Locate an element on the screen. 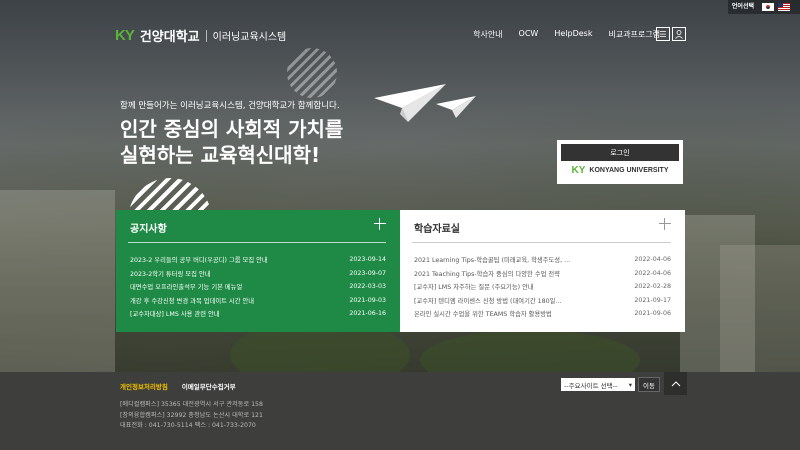 The image size is (800, 450). family-site-select: --주요사이트 선택-- ▾ is located at coordinates (598, 384).